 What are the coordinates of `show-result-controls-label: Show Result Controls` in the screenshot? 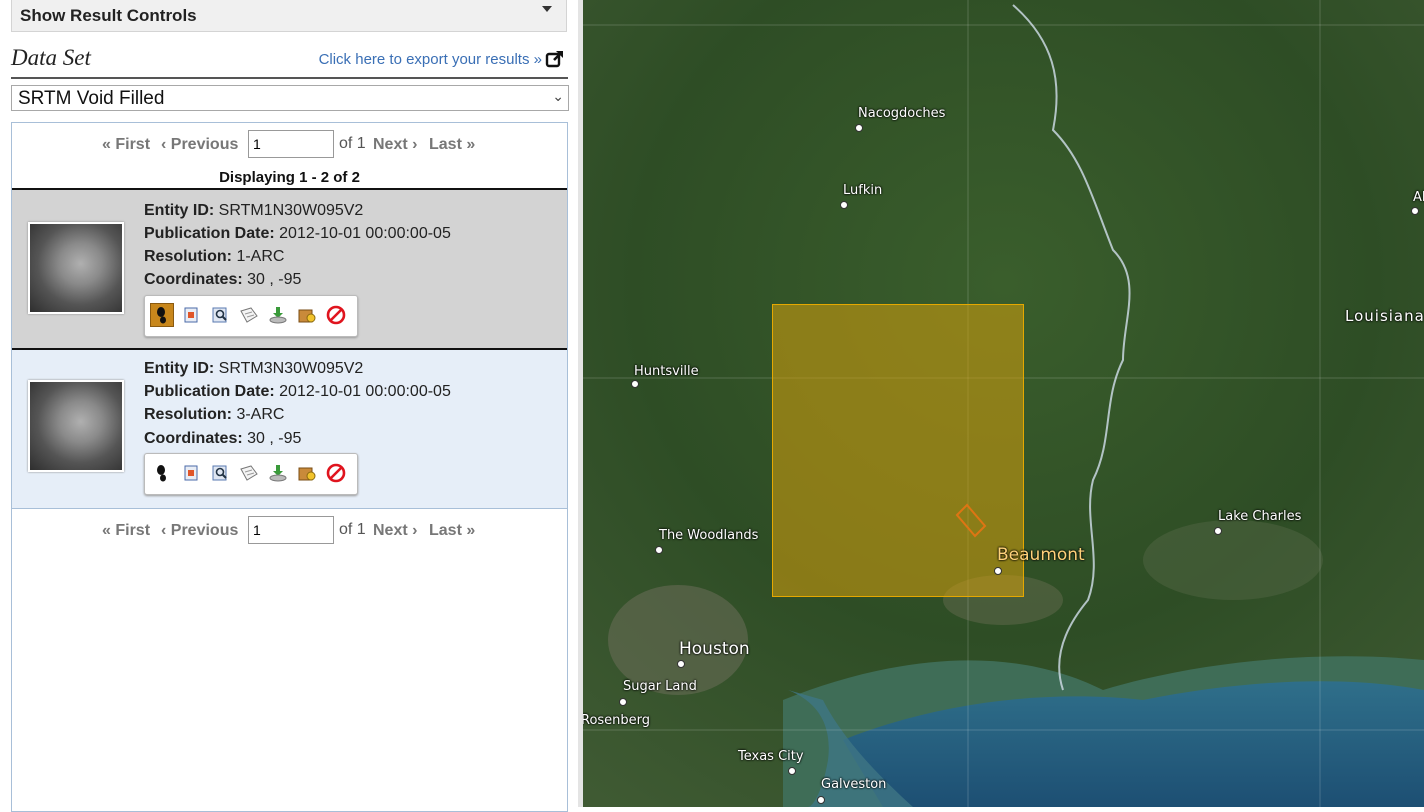 It's located at (108, 15).